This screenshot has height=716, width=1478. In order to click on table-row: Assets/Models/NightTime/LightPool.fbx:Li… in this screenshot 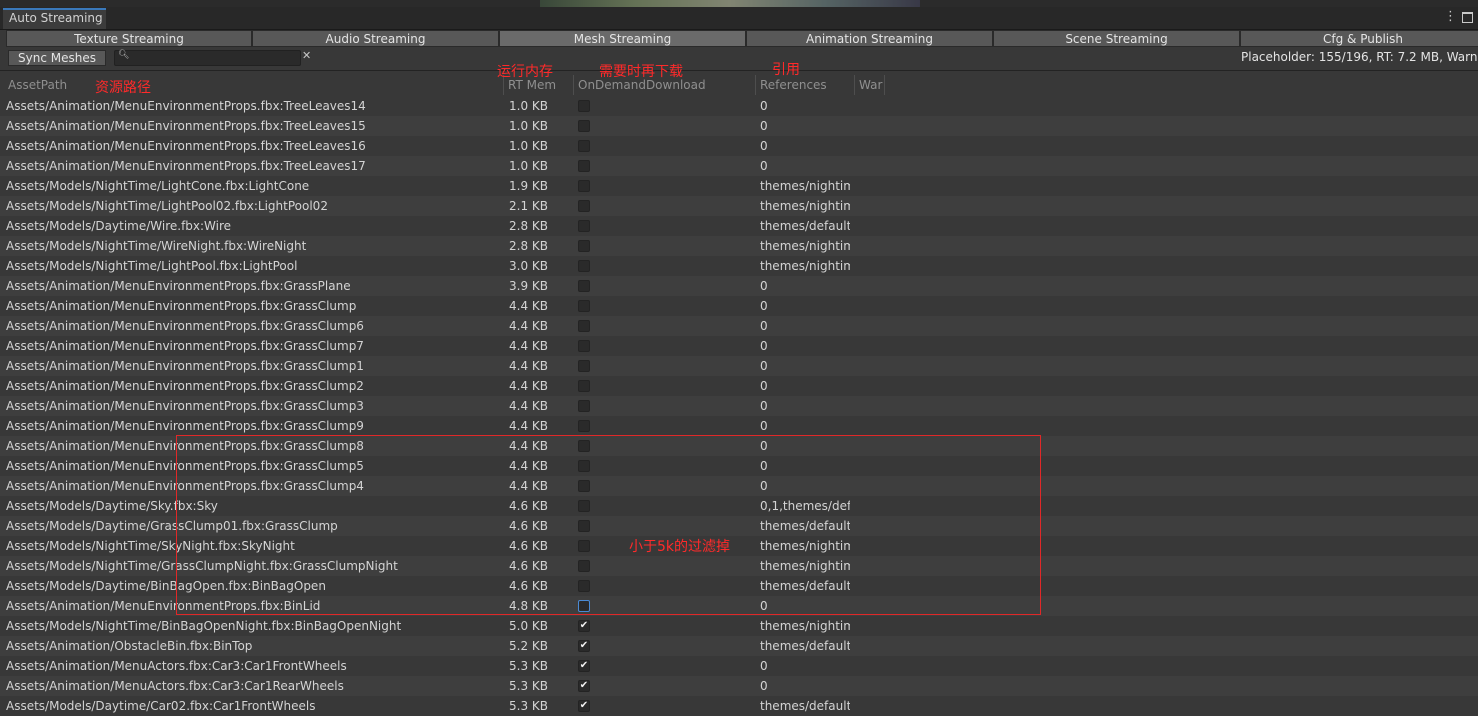, I will do `click(739, 266)`.